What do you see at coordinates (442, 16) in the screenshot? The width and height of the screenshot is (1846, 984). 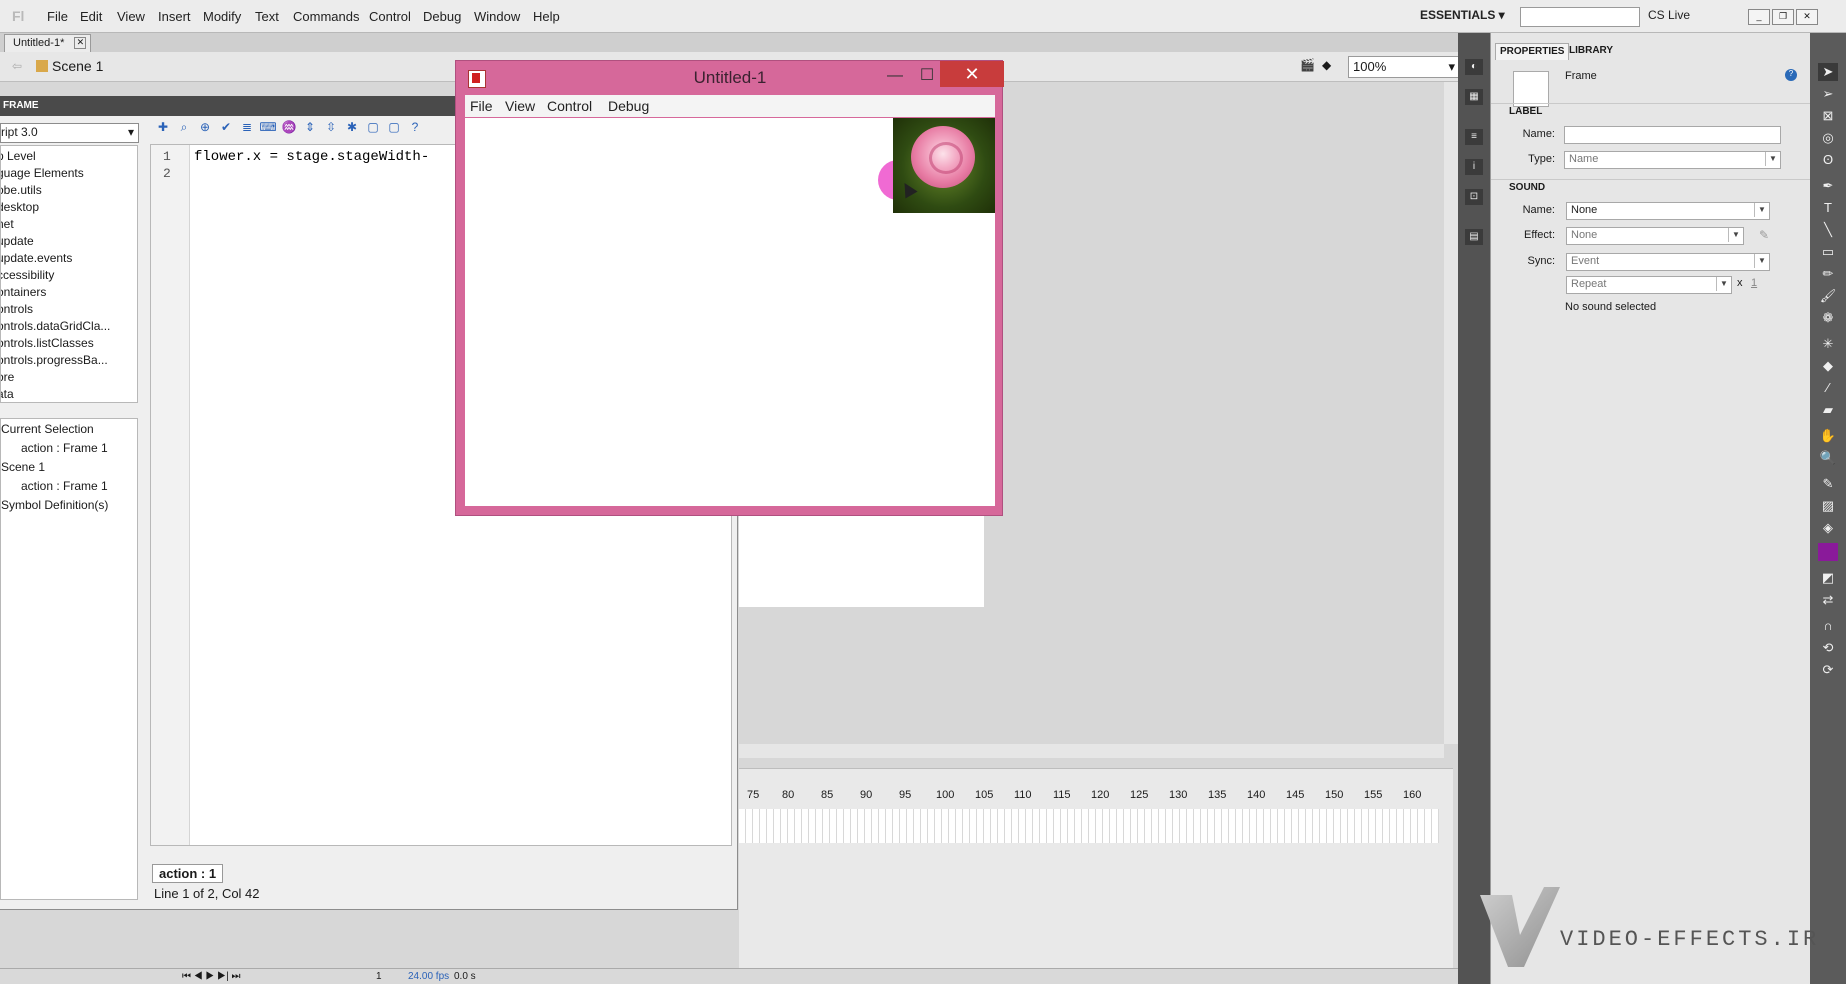 I see `menu-debug: Debug` at bounding box center [442, 16].